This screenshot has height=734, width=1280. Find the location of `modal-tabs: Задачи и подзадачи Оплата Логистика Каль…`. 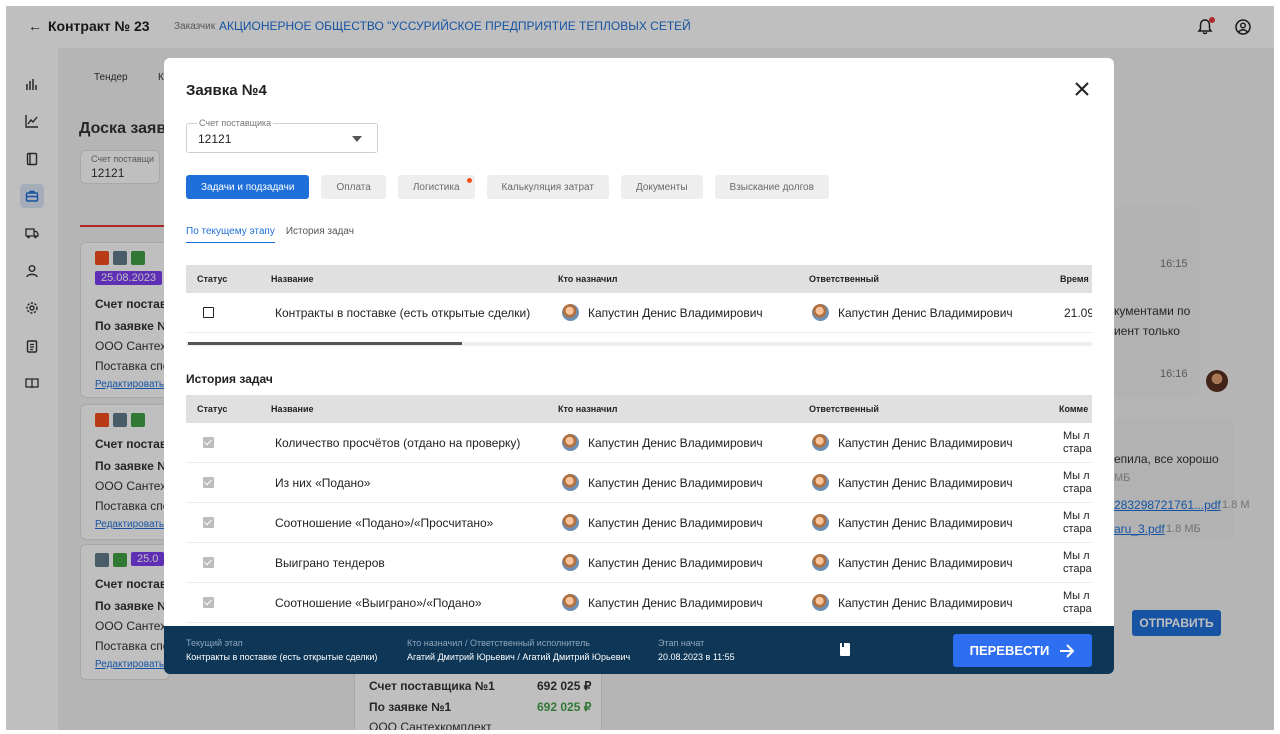

modal-tabs: Задачи и подзадачи Оплата Логистика Каль… is located at coordinates (507, 187).